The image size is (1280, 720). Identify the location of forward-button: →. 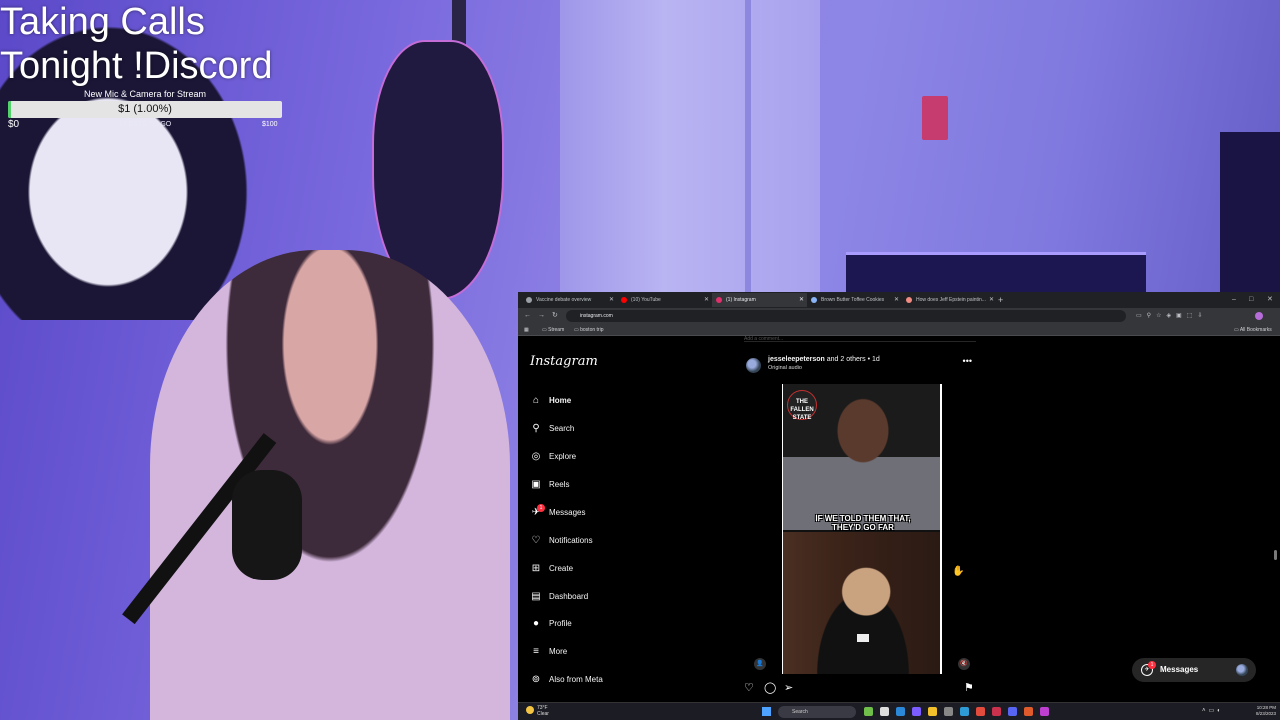
(541, 316).